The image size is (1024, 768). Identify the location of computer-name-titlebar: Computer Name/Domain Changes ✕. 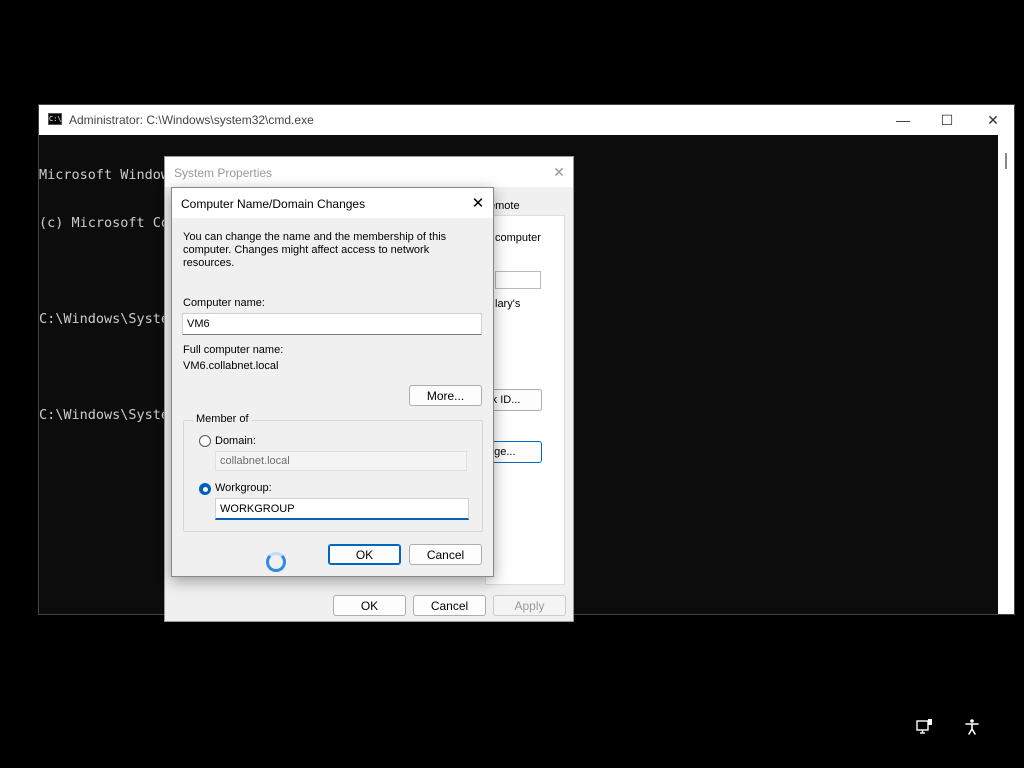
(332, 203).